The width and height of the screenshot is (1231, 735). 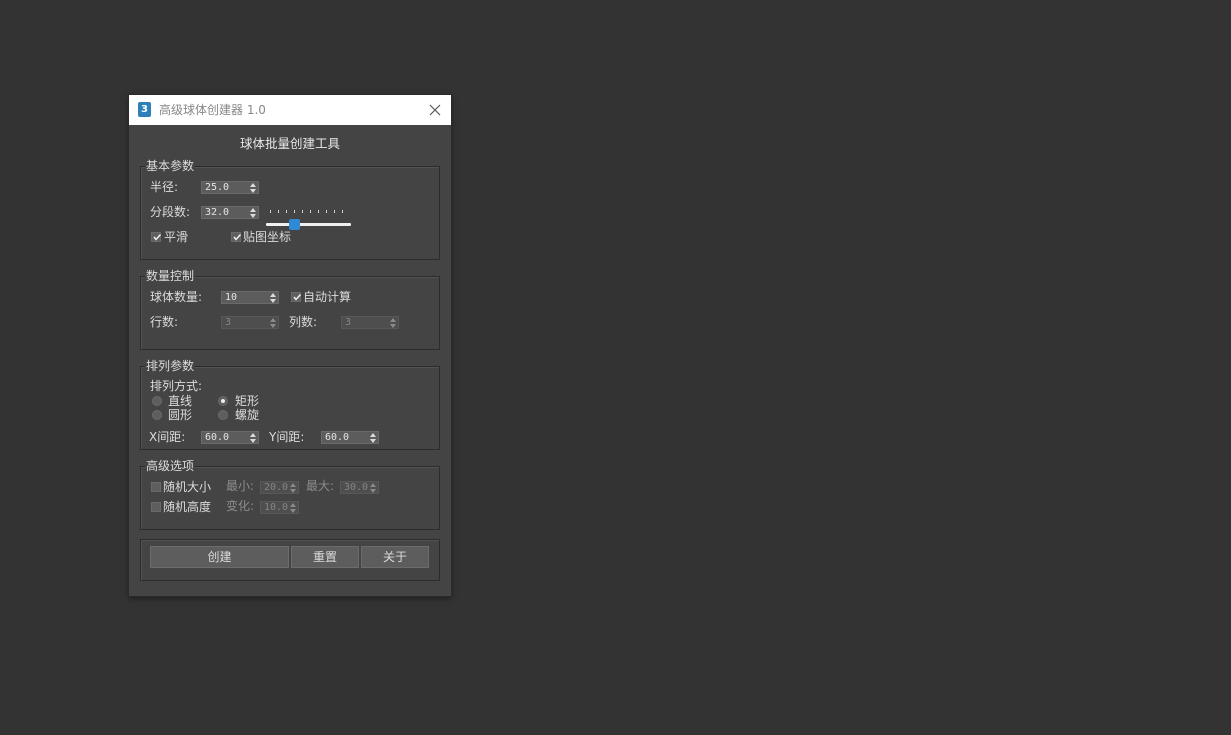 I want to click on slider-track, so click(x=308, y=224).